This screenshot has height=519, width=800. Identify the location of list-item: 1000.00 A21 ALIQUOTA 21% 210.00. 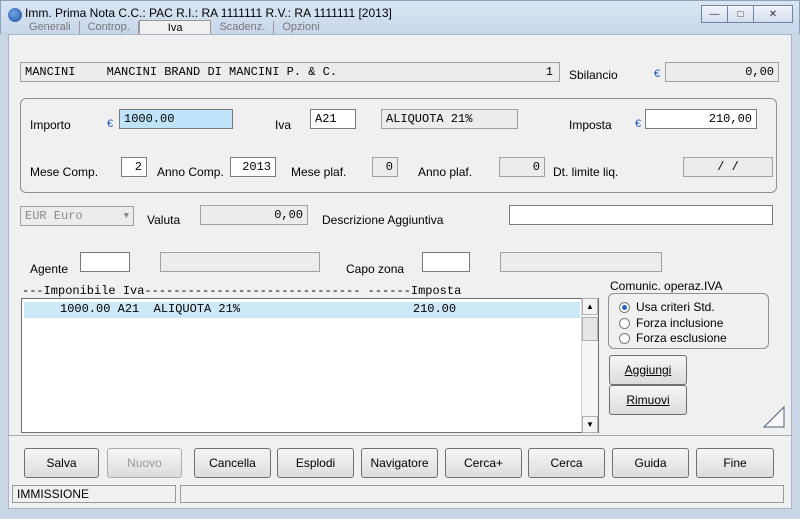
(302, 310).